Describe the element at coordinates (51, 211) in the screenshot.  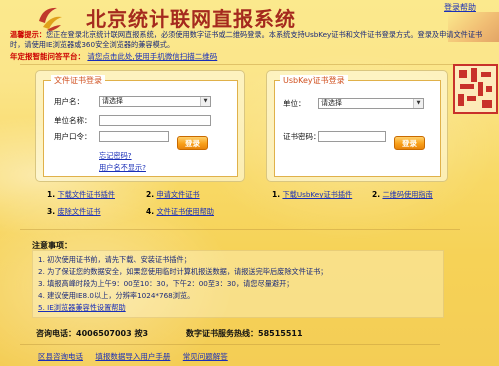
I see `list-number: 3.` at that location.